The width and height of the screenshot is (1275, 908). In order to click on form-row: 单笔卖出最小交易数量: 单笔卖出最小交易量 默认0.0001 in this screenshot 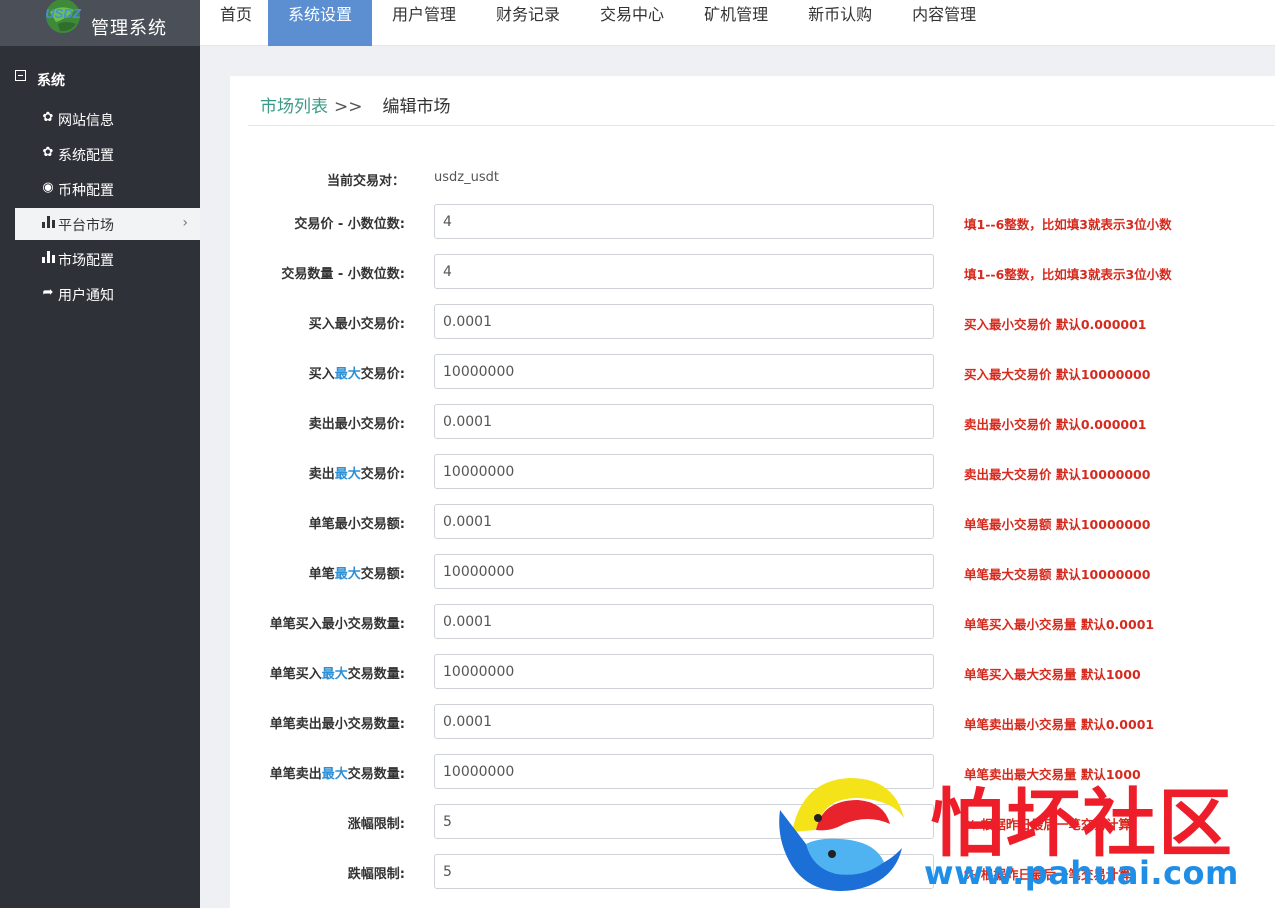, I will do `click(752, 722)`.